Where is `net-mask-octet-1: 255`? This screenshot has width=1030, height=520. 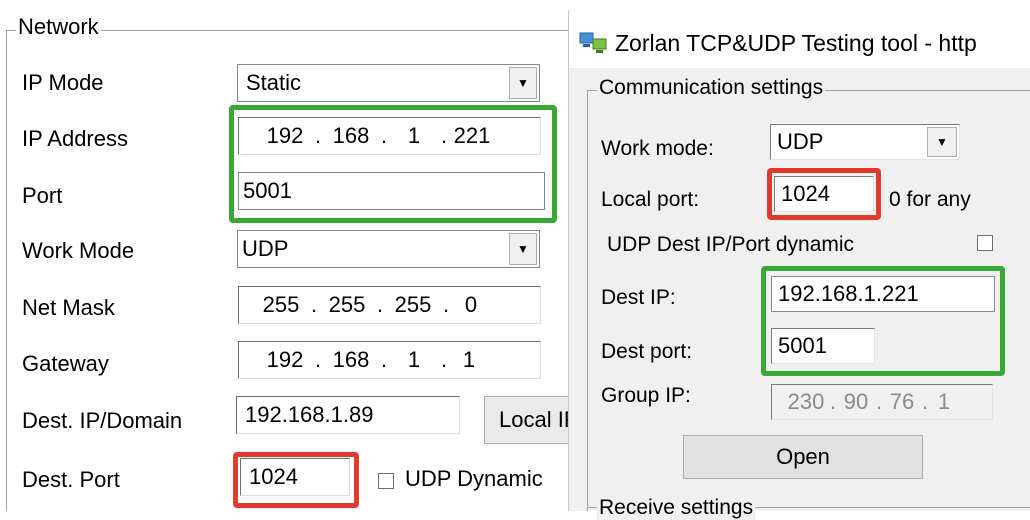
net-mask-octet-1: 255 is located at coordinates (281, 305).